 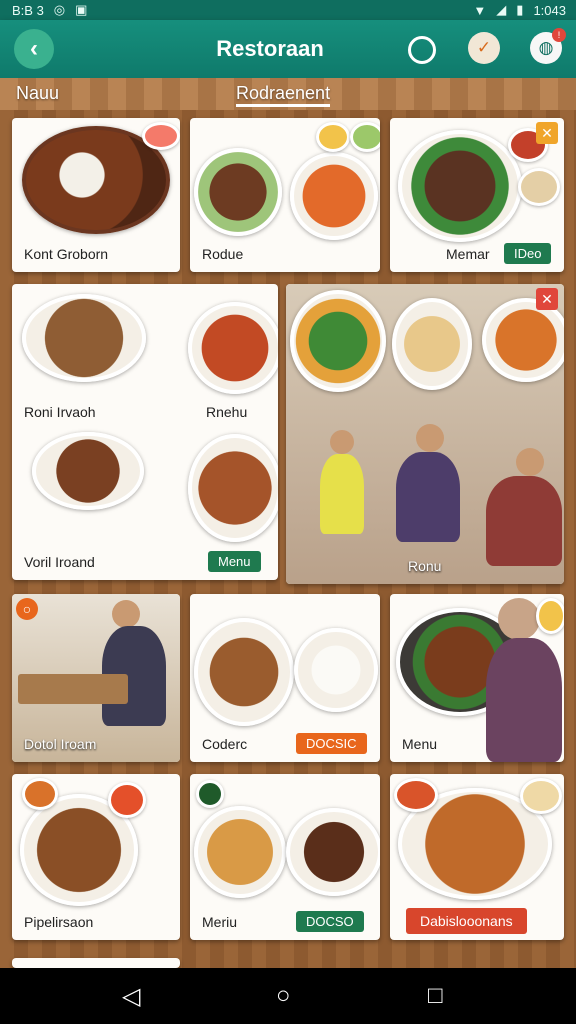 I want to click on menu-card: Rodue, so click(x=285, y=195).